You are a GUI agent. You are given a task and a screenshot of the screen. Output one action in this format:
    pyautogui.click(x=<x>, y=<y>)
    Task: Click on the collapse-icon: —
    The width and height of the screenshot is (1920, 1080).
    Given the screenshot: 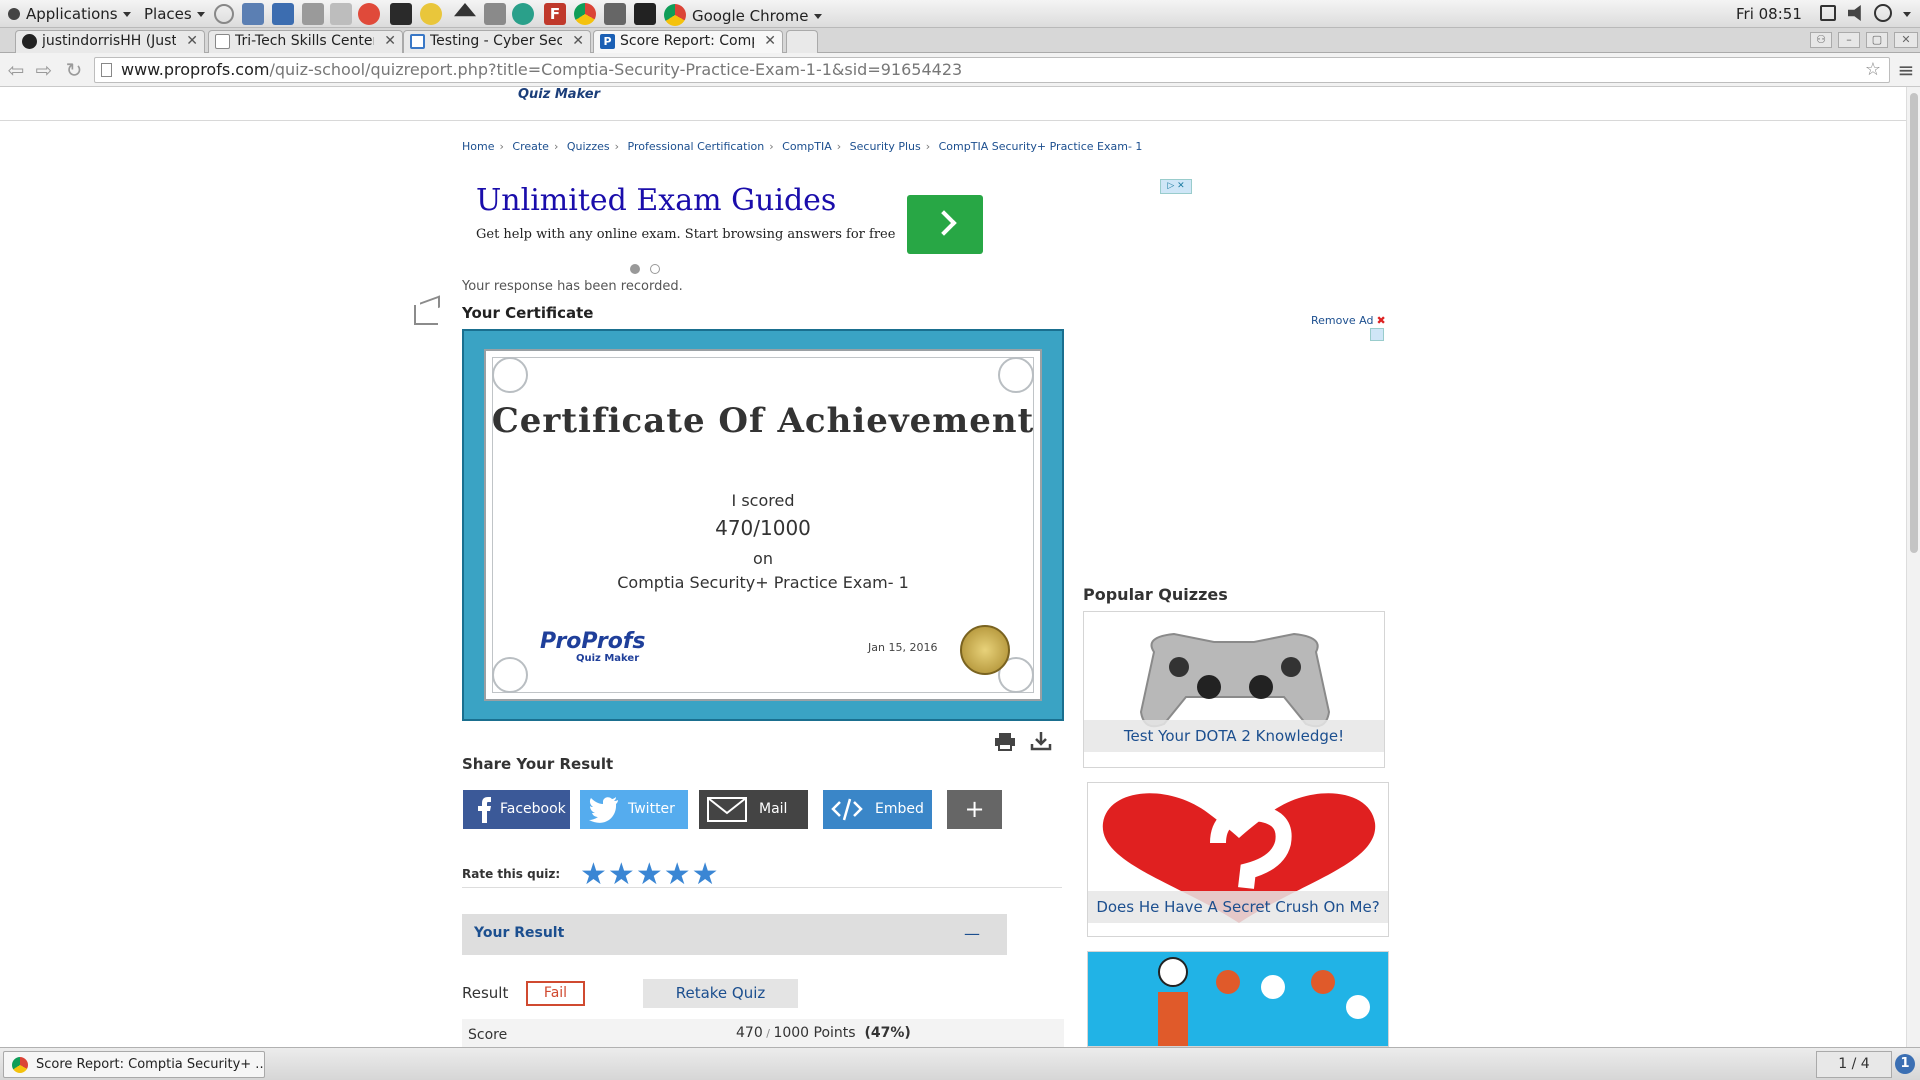 What is the action you would take?
    pyautogui.click(x=972, y=933)
    